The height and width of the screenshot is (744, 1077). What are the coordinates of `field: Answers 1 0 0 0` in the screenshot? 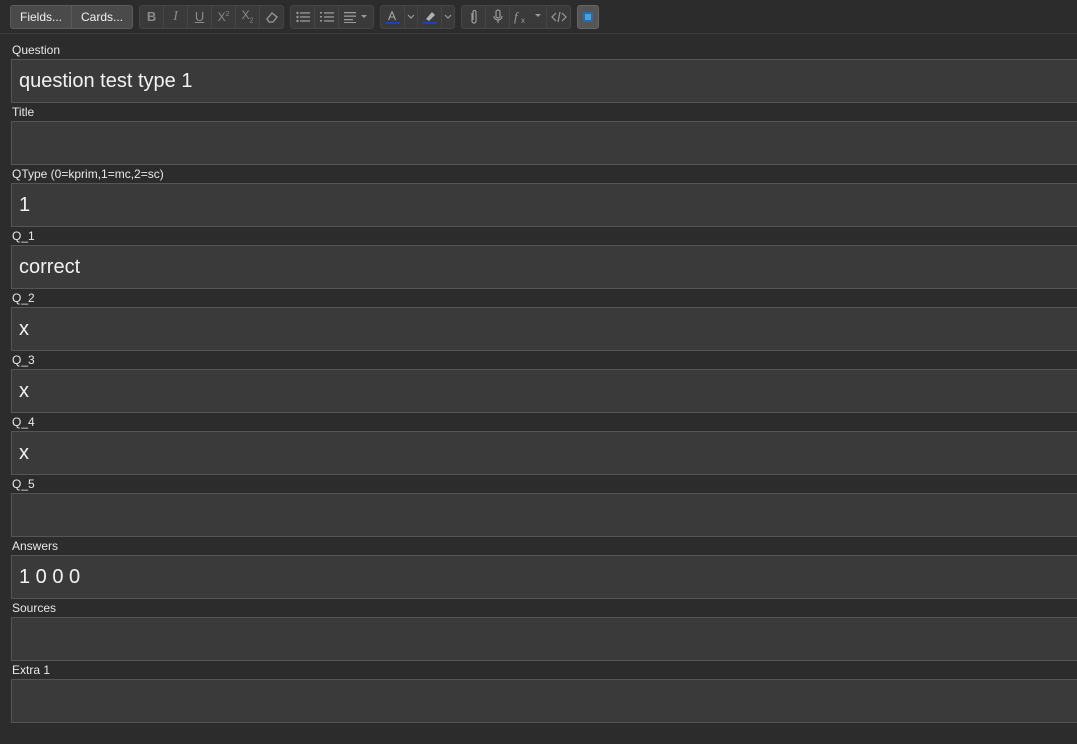 It's located at (544, 568).